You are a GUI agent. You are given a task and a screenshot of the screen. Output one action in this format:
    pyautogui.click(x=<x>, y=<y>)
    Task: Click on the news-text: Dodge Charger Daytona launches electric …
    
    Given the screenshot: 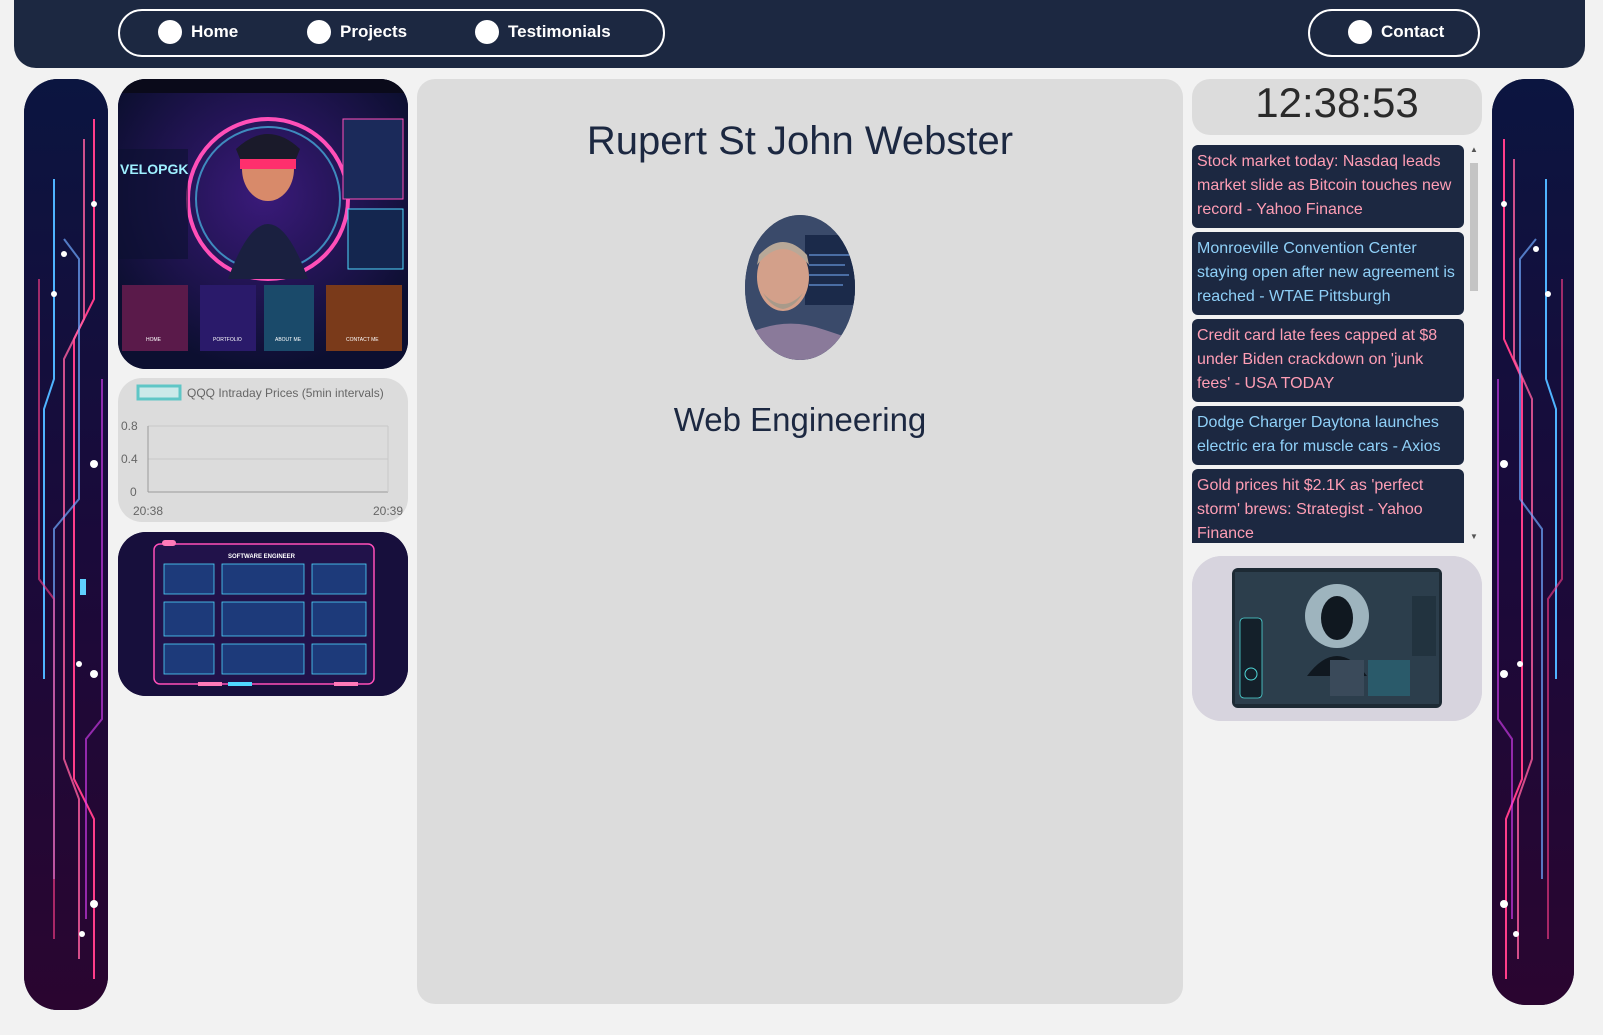 What is the action you would take?
    pyautogui.click(x=1319, y=434)
    